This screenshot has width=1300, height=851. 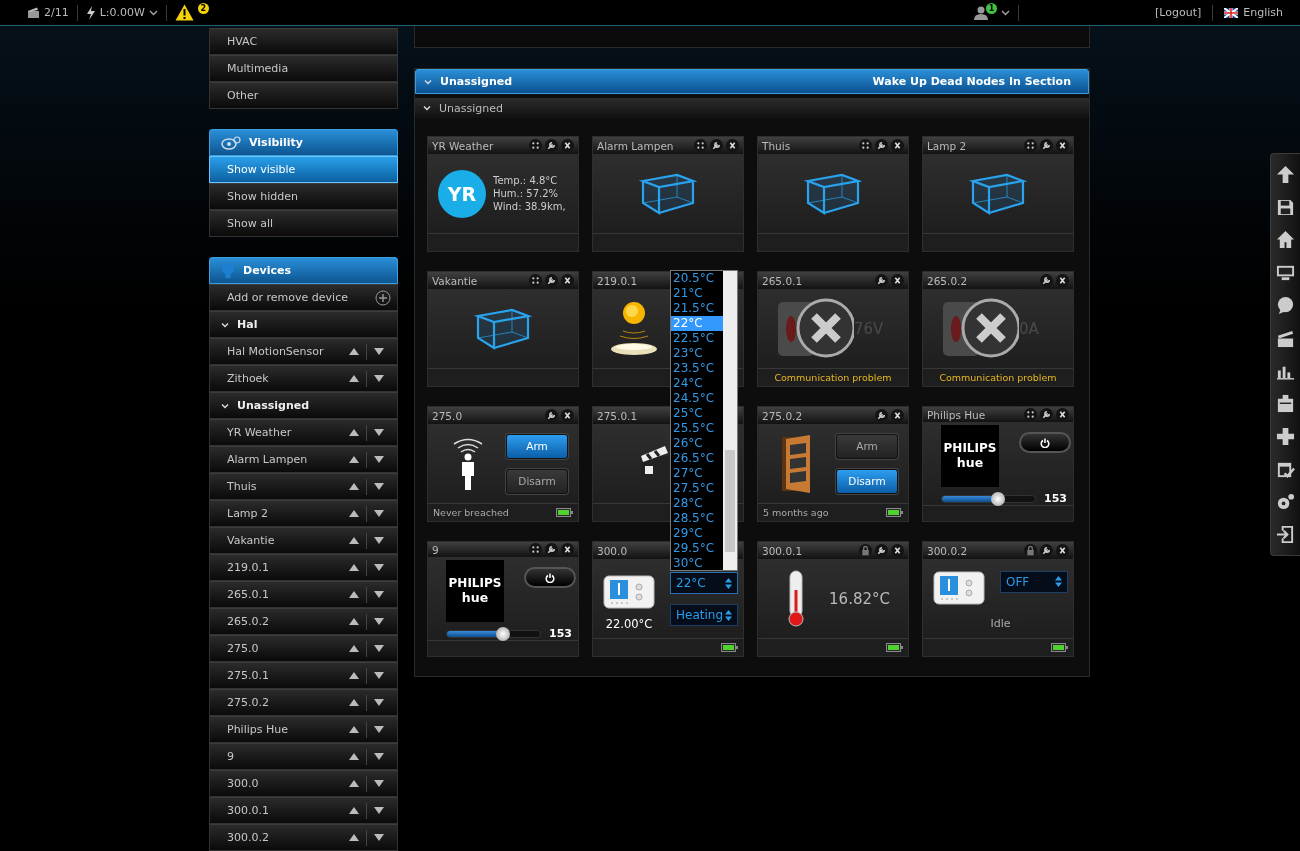 What do you see at coordinates (303, 459) in the screenshot?
I see `device-row: Alarm Lampen` at bounding box center [303, 459].